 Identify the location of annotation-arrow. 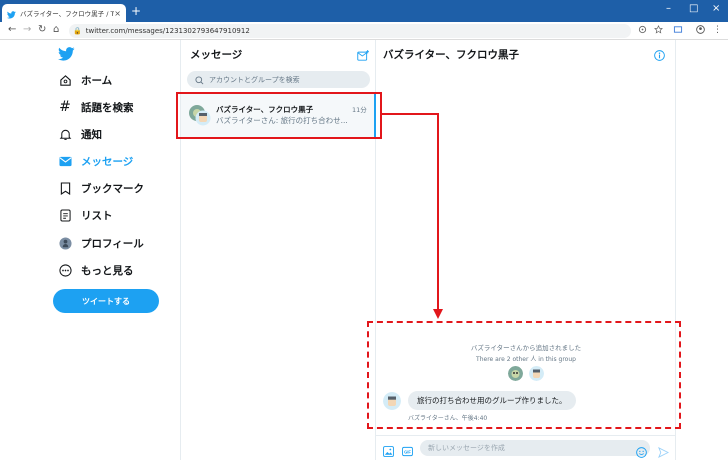
(412, 216).